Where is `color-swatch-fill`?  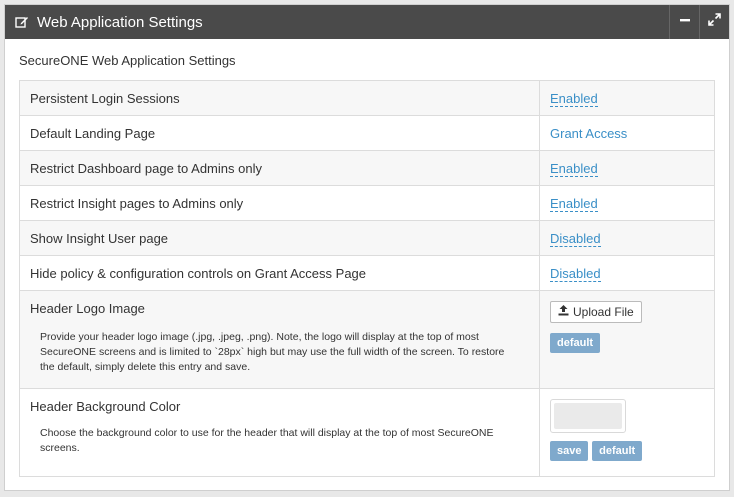
color-swatch-fill is located at coordinates (588, 416).